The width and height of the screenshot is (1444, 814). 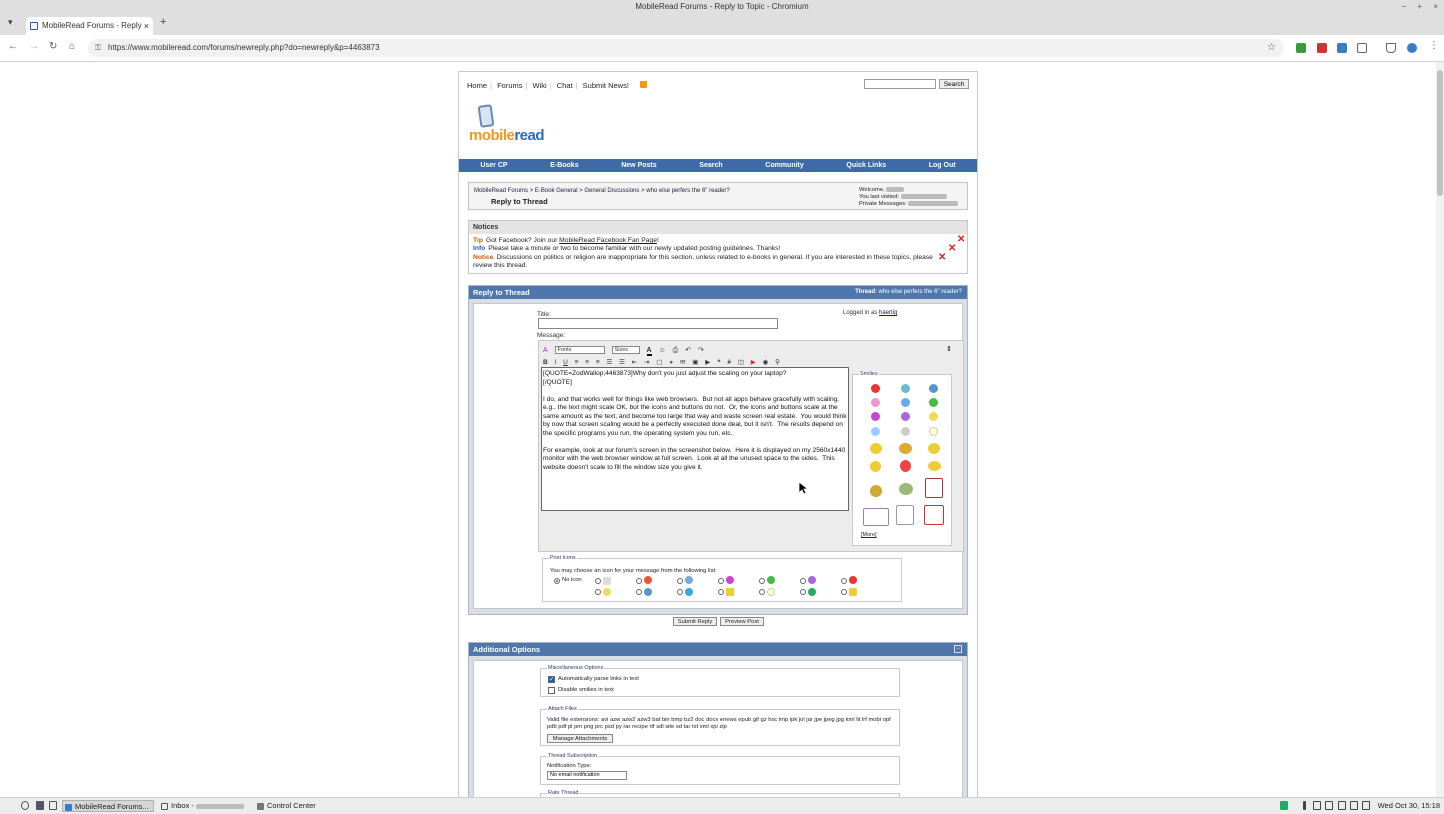 I want to click on rss-icon, so click(x=643, y=84).